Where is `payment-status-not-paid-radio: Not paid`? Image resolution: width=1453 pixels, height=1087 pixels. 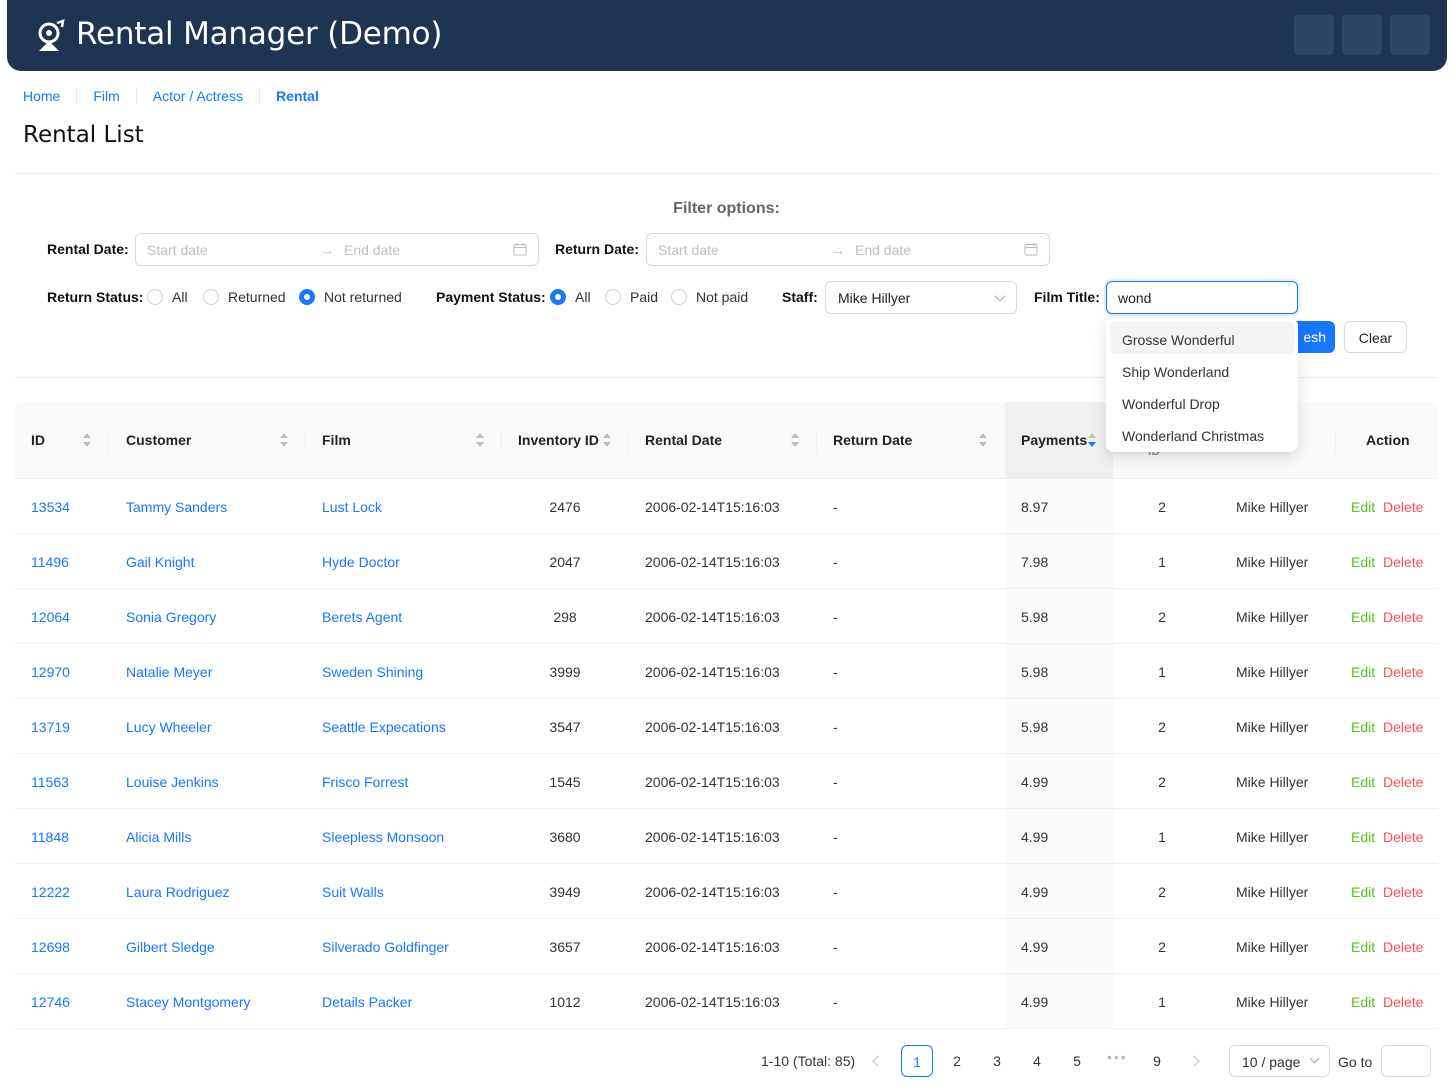
payment-status-not-paid-radio: Not paid is located at coordinates (709, 297).